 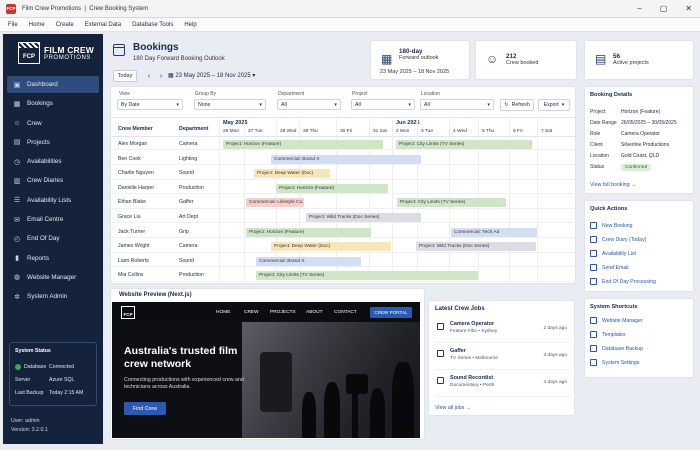 I want to click on today-button: Today, so click(x=125, y=76).